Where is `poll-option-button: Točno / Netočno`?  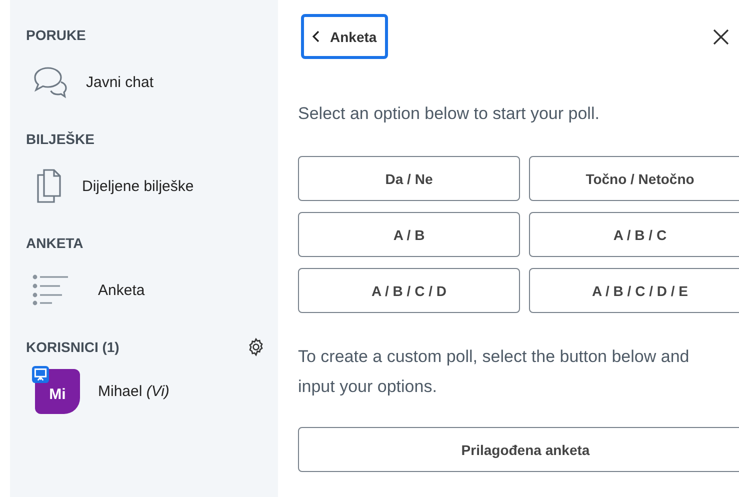 poll-option-button: Točno / Netočno is located at coordinates (634, 178).